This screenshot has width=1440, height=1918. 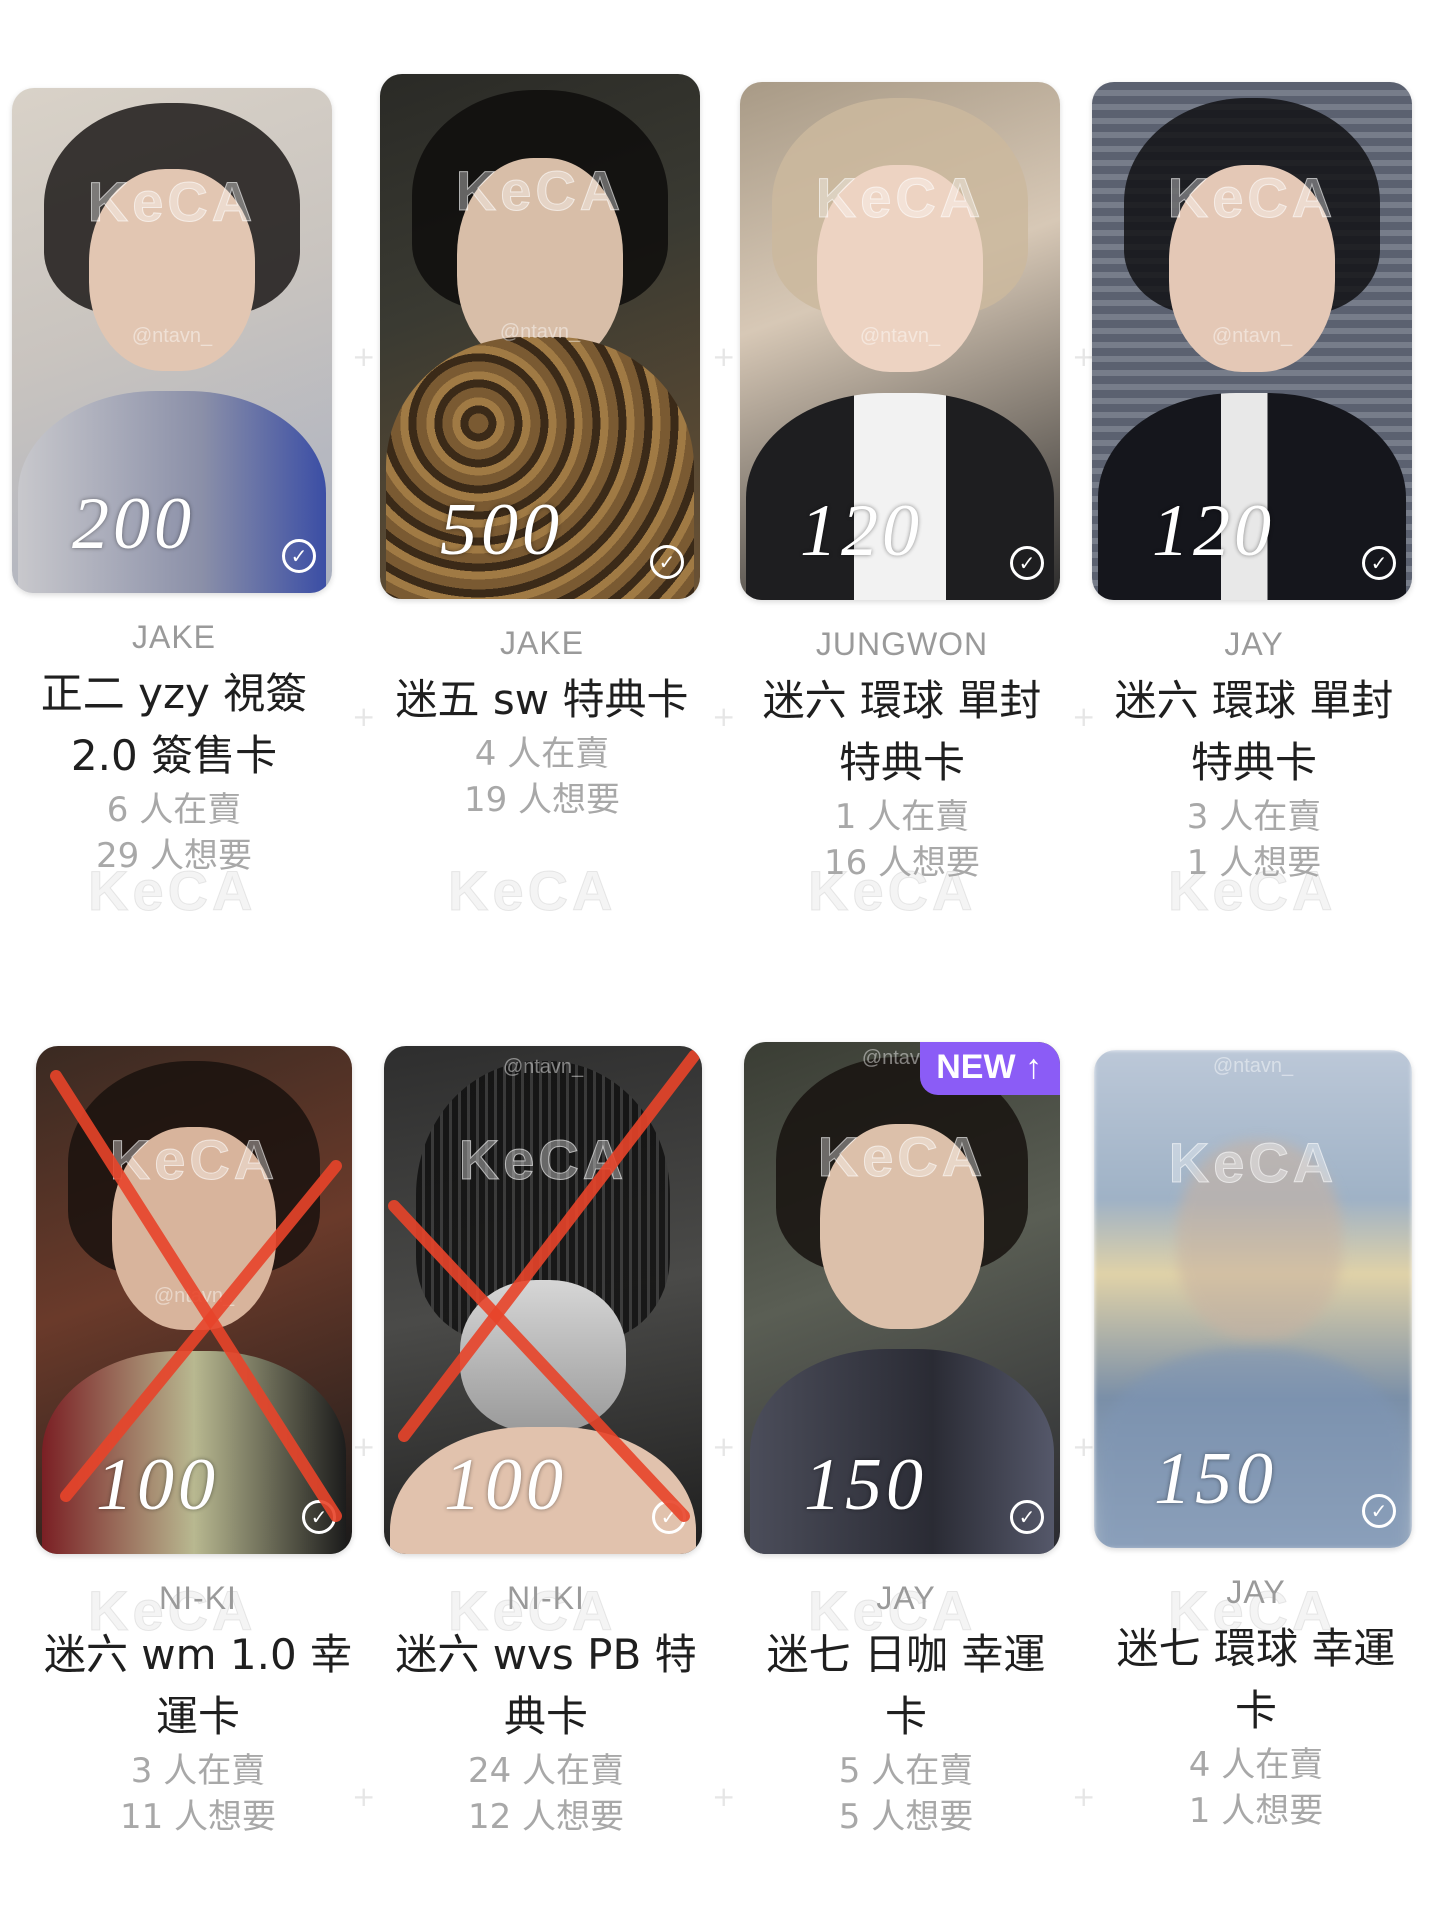 What do you see at coordinates (1253, 1299) in the screenshot?
I see `photocard-image: KeCA @ntavn_ 150 ✓` at bounding box center [1253, 1299].